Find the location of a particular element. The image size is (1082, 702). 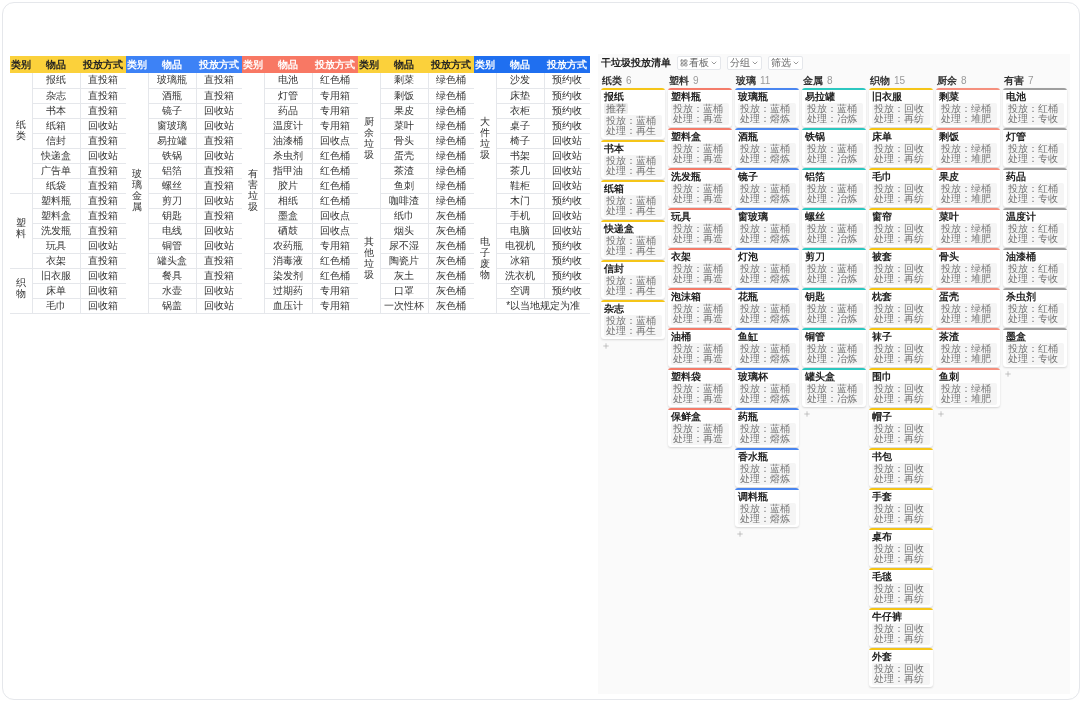

board-card: 围巾 投放：回收 处理：再纺 is located at coordinates (901, 387).